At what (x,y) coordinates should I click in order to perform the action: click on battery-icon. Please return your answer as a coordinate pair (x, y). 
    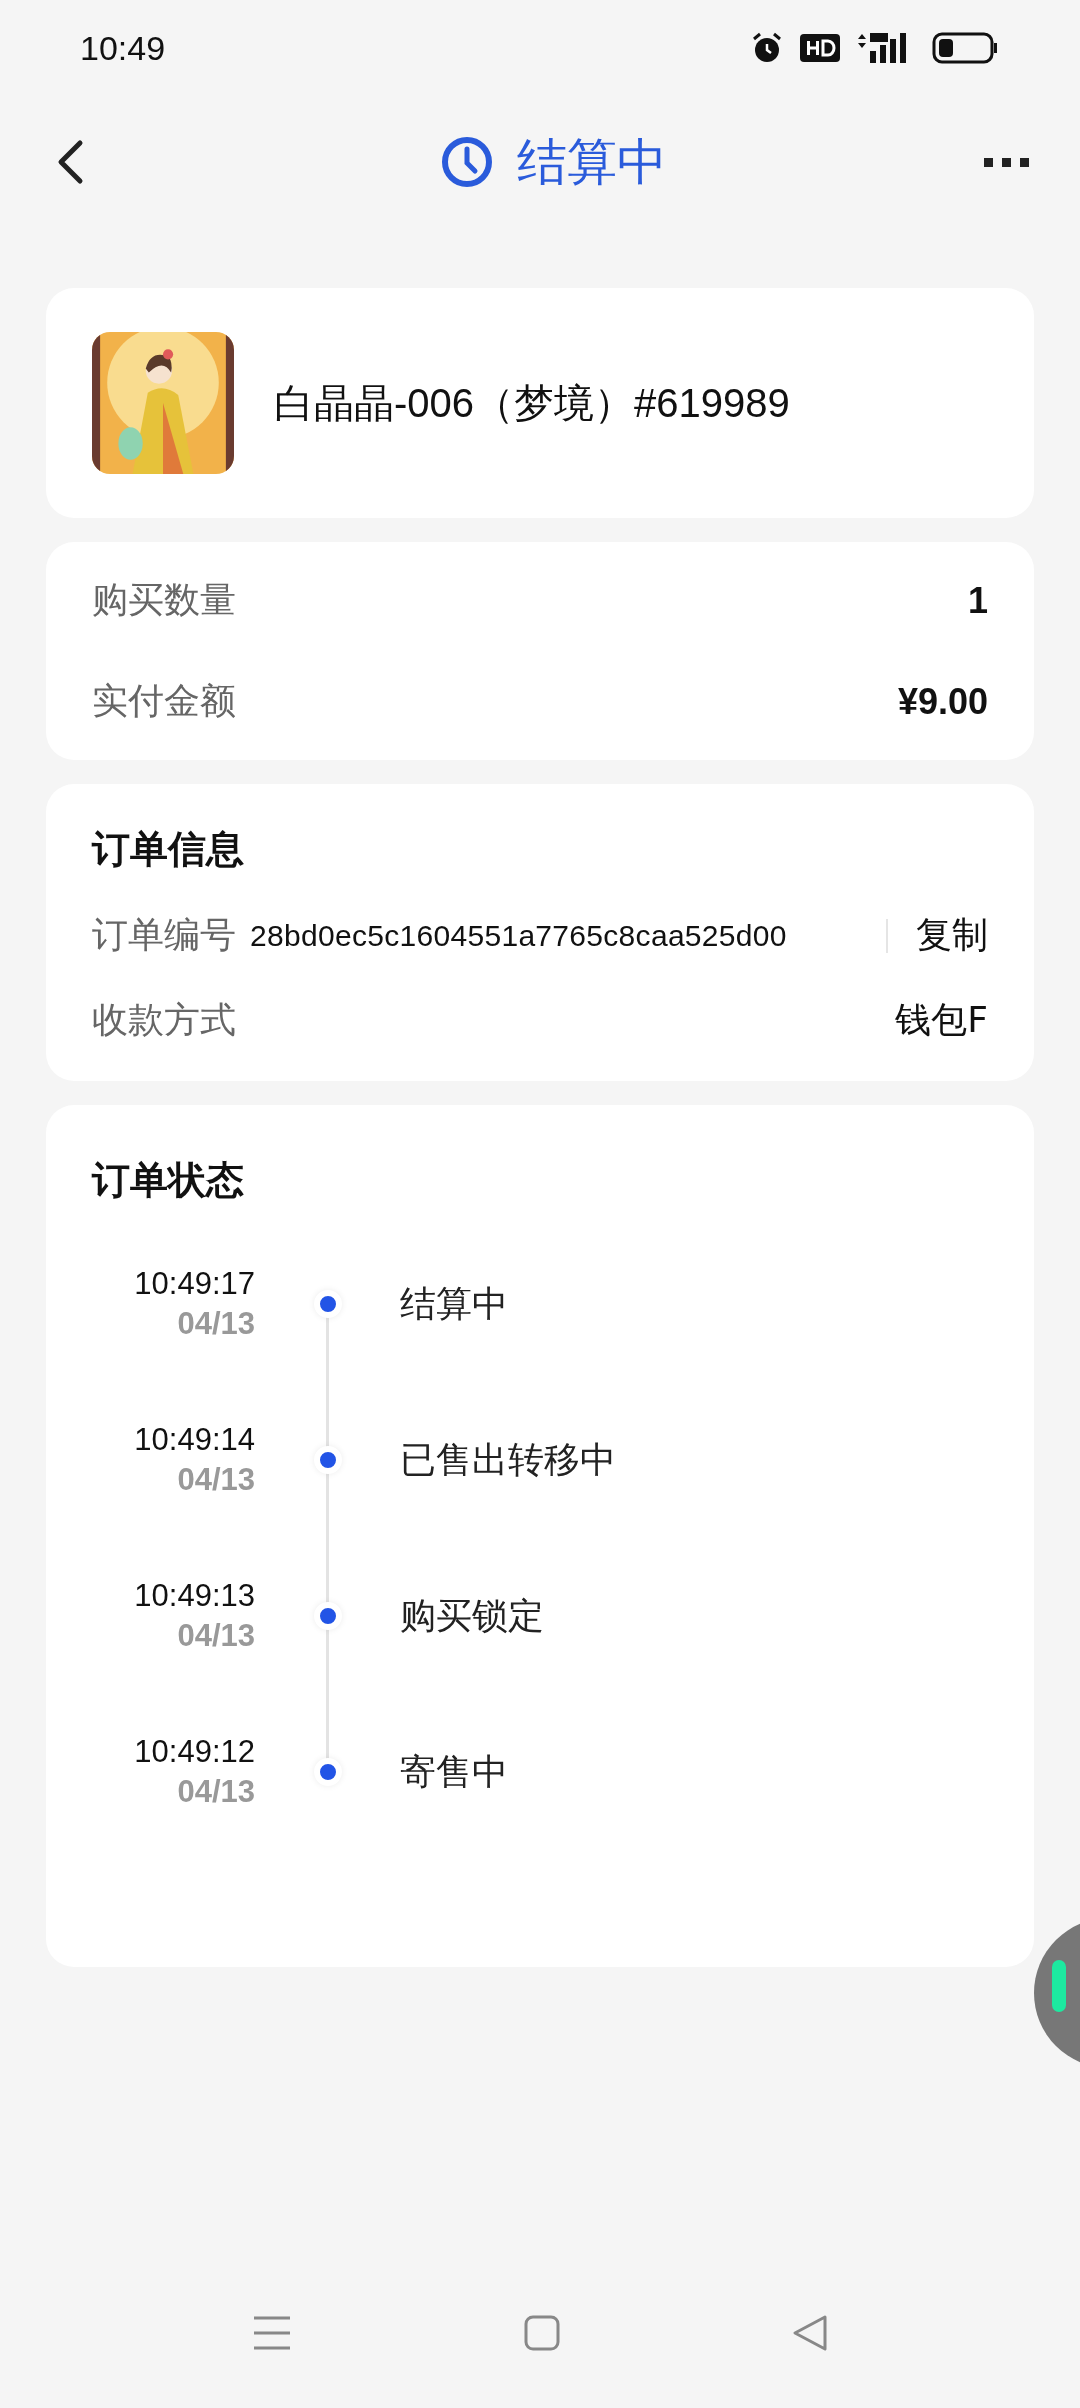
    Looking at the image, I should click on (965, 48).